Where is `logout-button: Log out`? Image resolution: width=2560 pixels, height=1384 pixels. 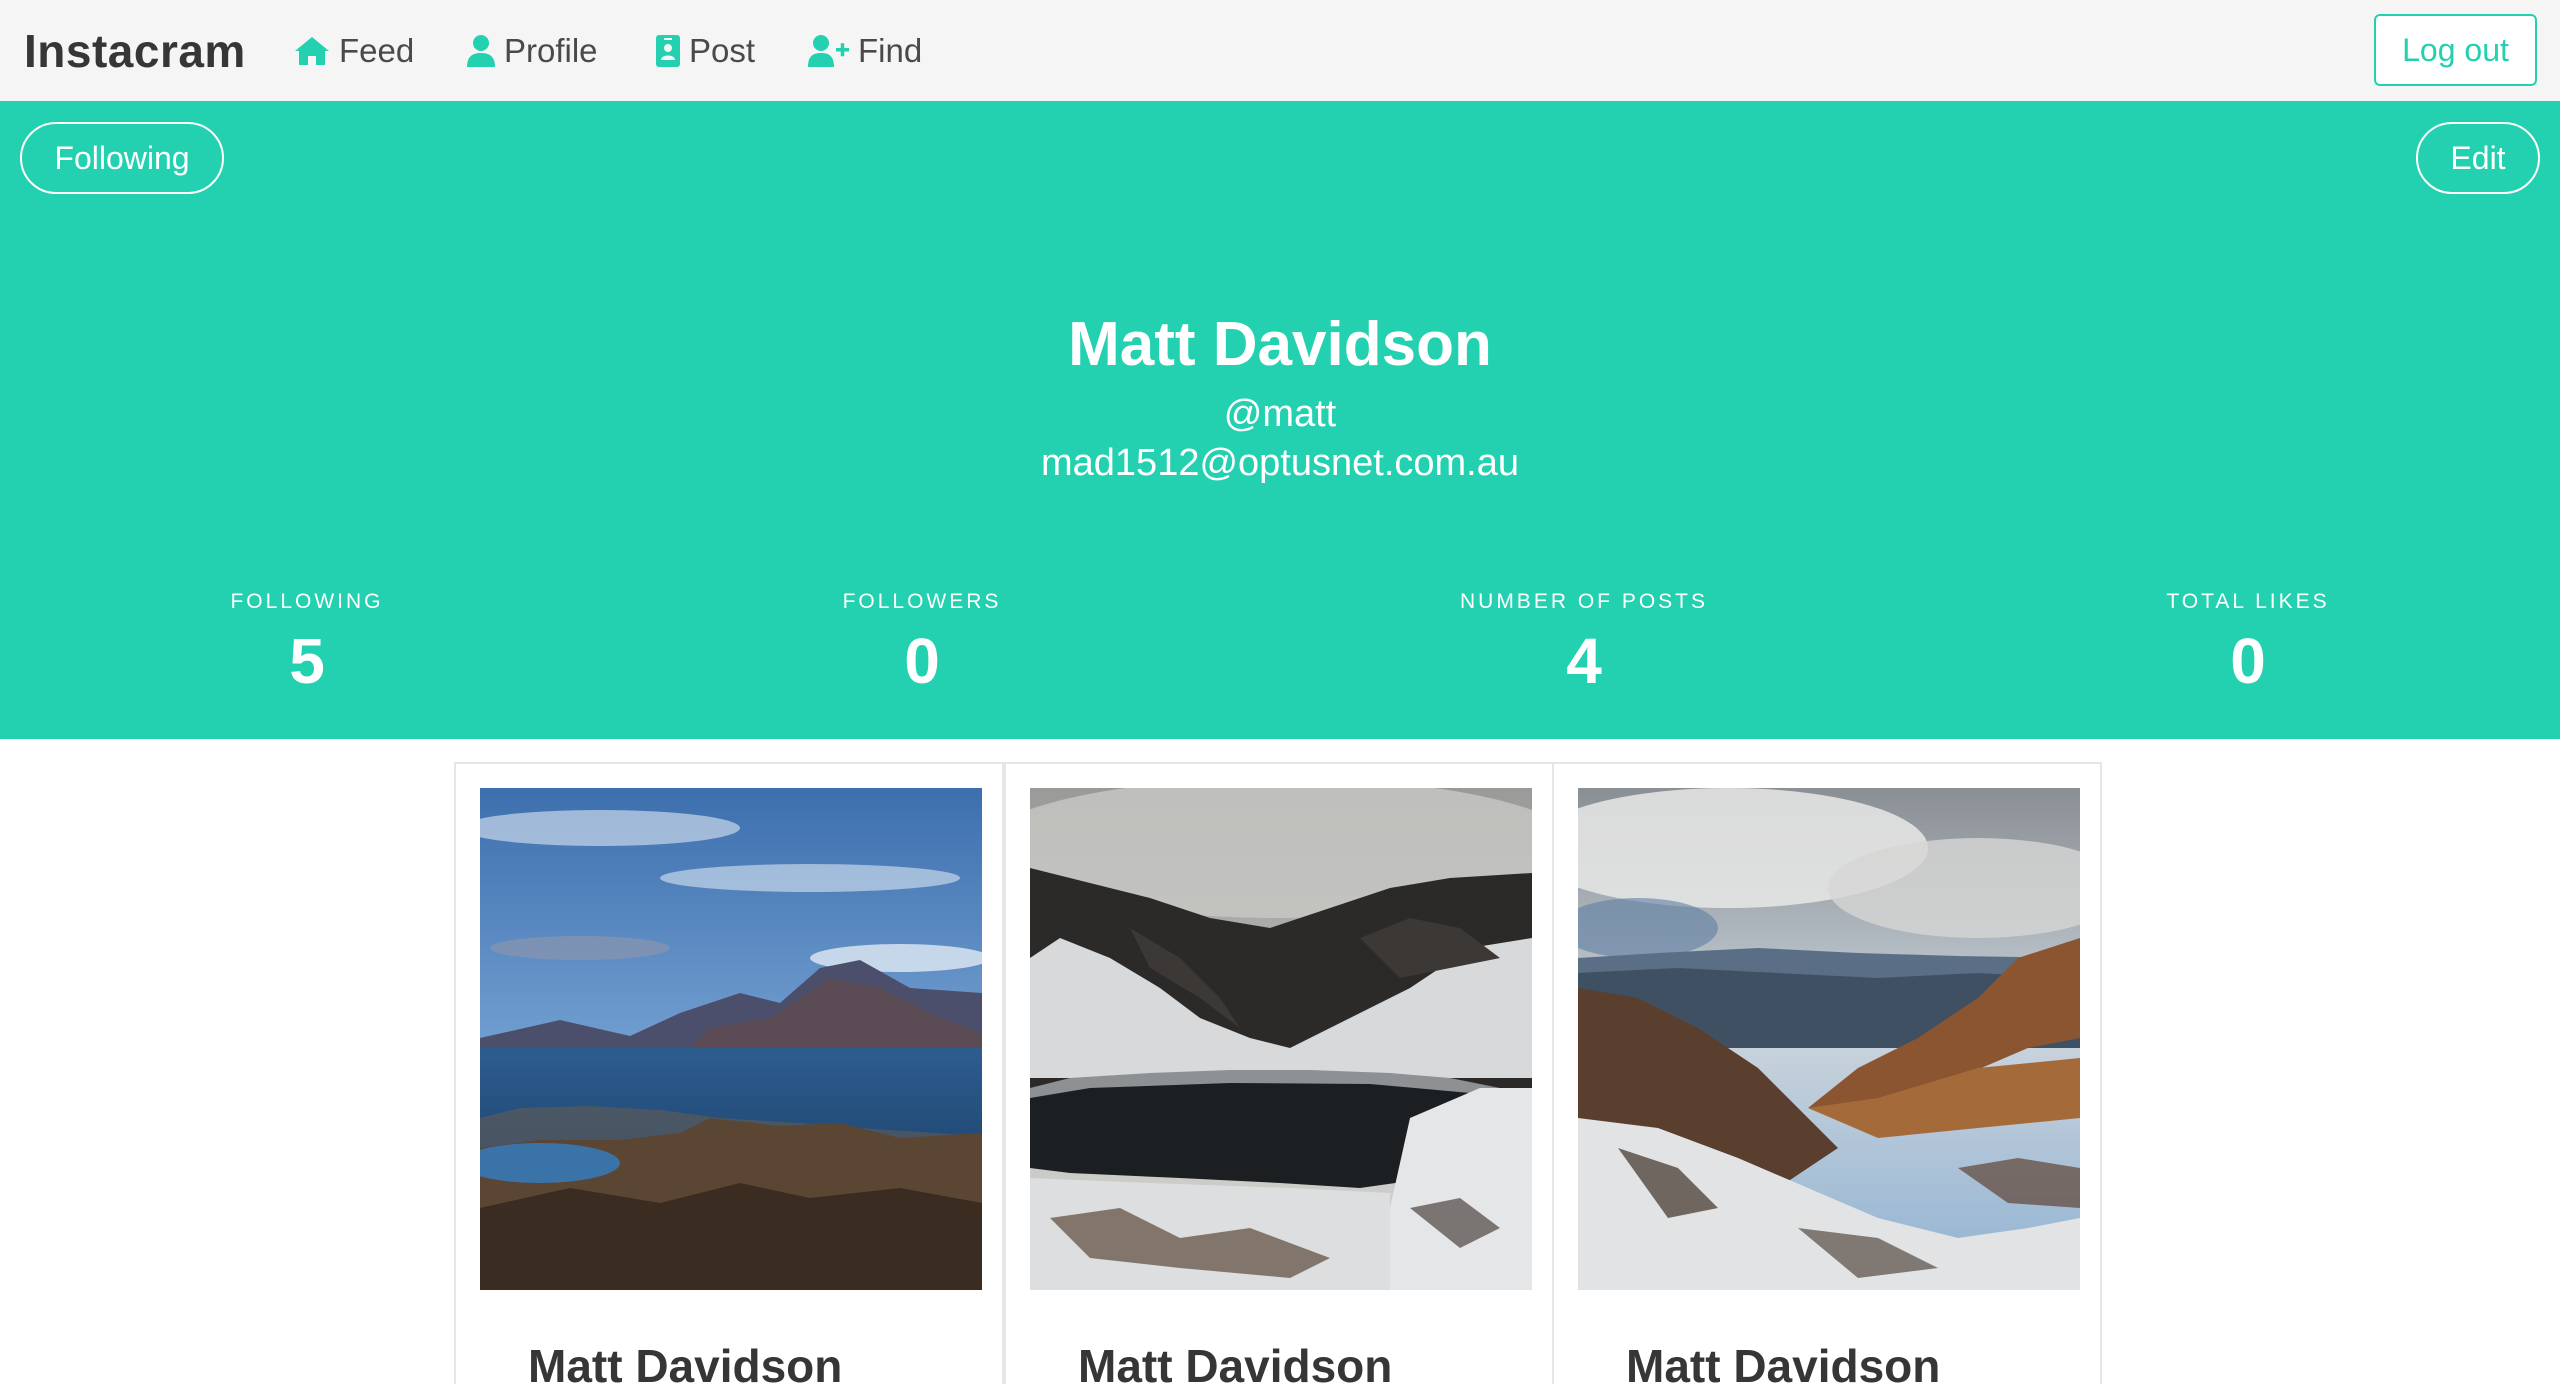
logout-button: Log out is located at coordinates (2455, 50).